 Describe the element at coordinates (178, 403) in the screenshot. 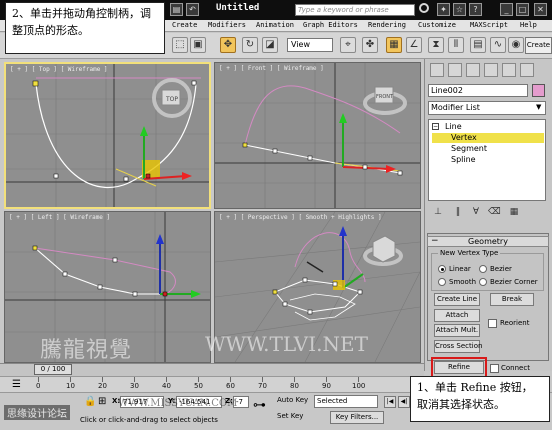

I see `watermark-small: WWW.MISSYUAN.COM` at that location.